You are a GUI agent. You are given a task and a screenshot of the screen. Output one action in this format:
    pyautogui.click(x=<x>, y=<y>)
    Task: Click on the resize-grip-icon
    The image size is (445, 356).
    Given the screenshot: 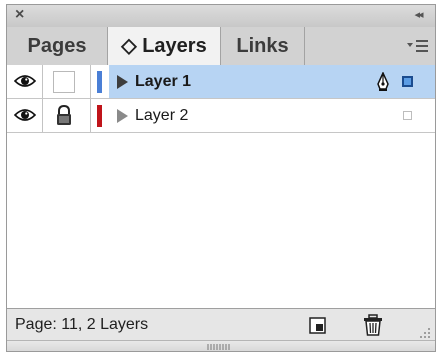 What is the action you would take?
    pyautogui.click(x=425, y=333)
    